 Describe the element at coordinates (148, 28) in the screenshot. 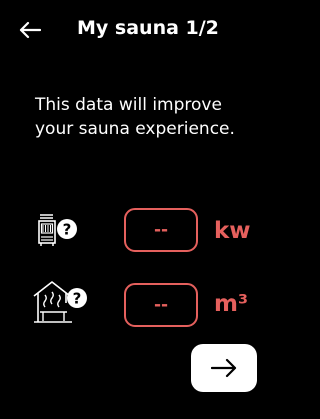

I see `page-title: My sauna 1/2` at that location.